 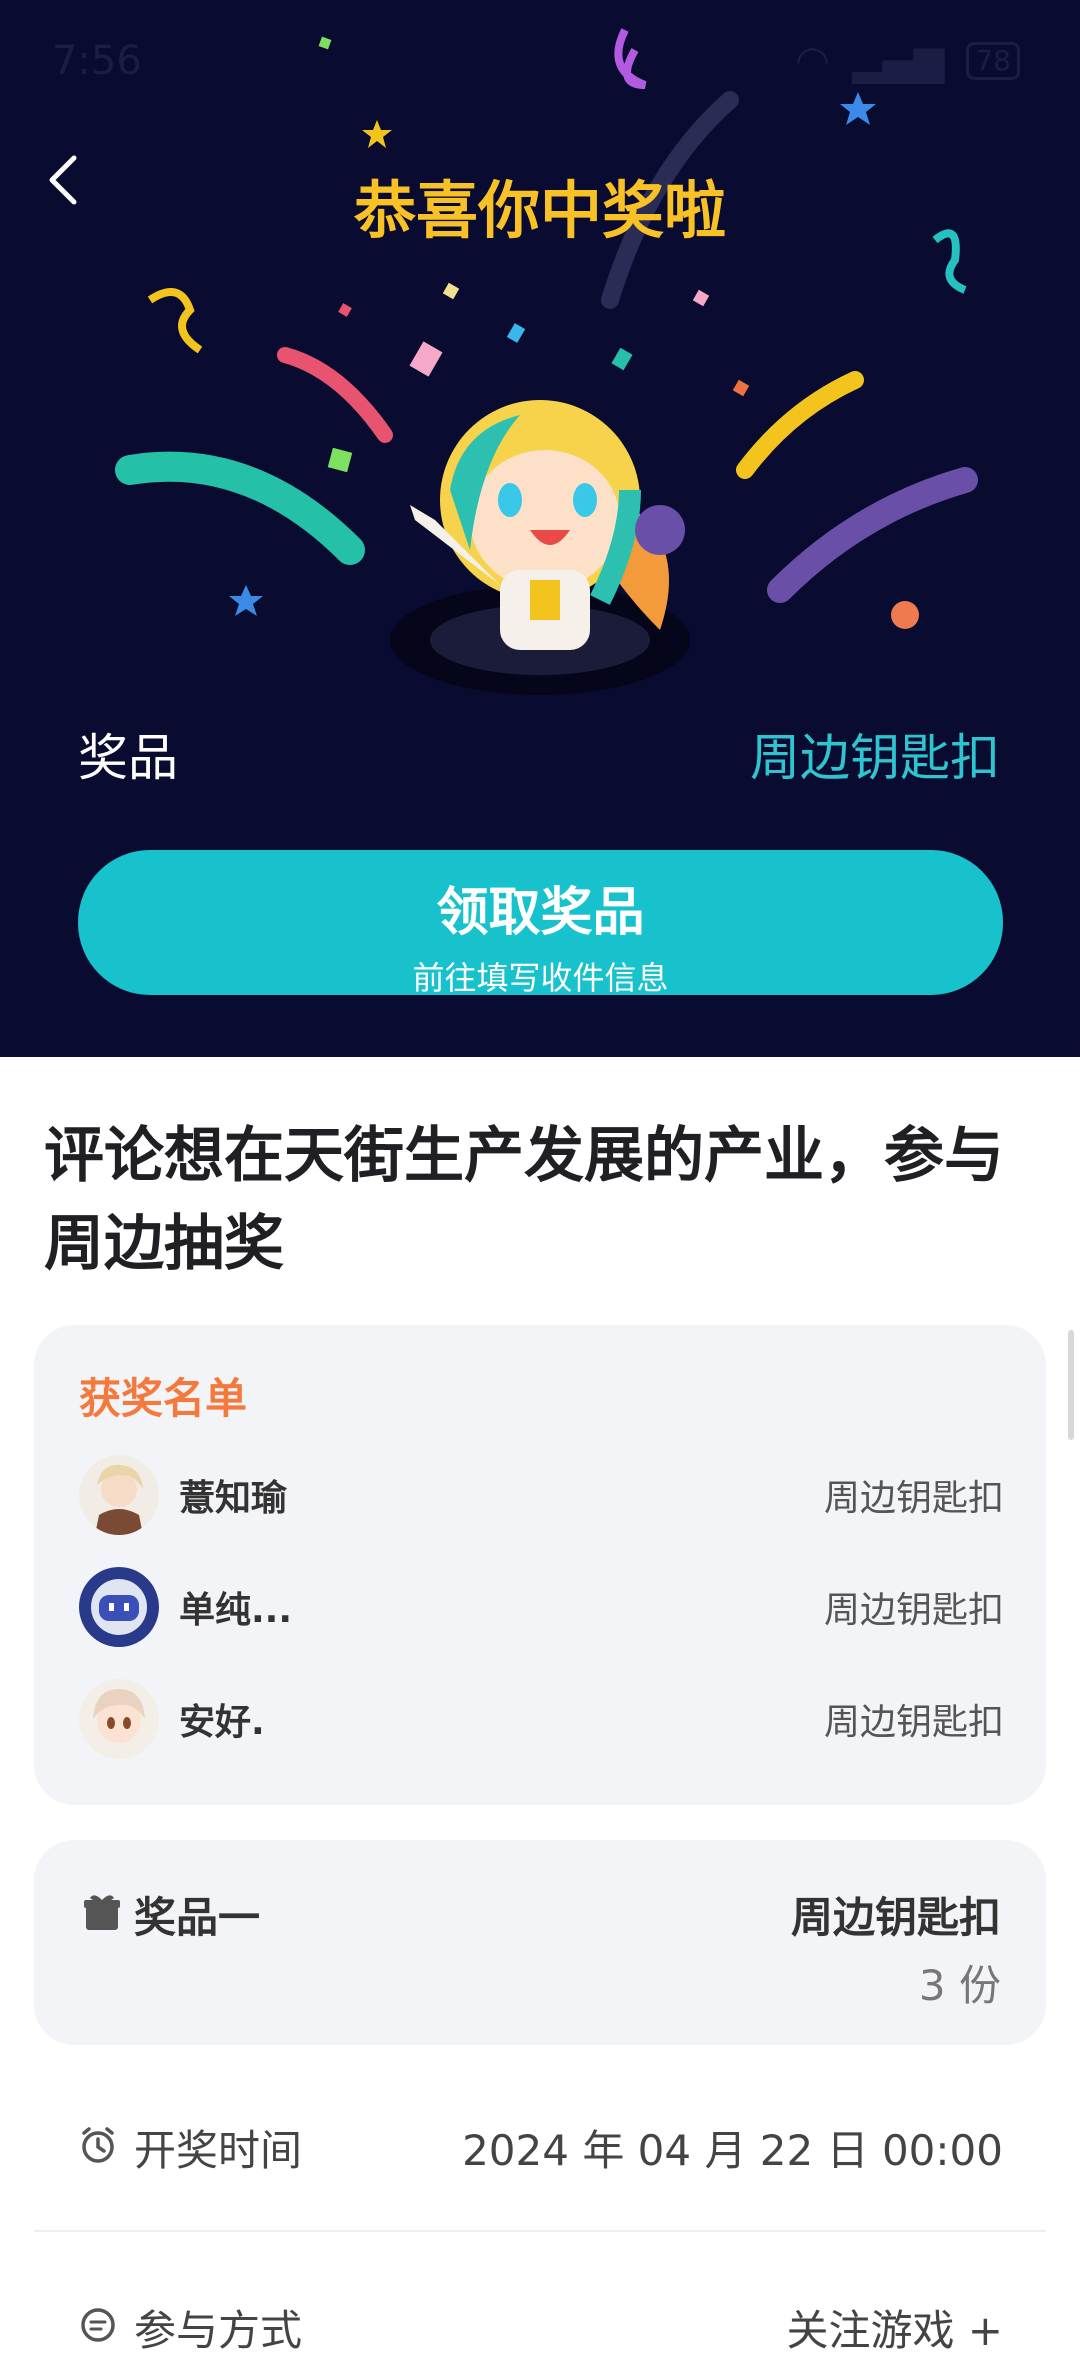 What do you see at coordinates (540, 547) in the screenshot?
I see `mascot-illustration` at bounding box center [540, 547].